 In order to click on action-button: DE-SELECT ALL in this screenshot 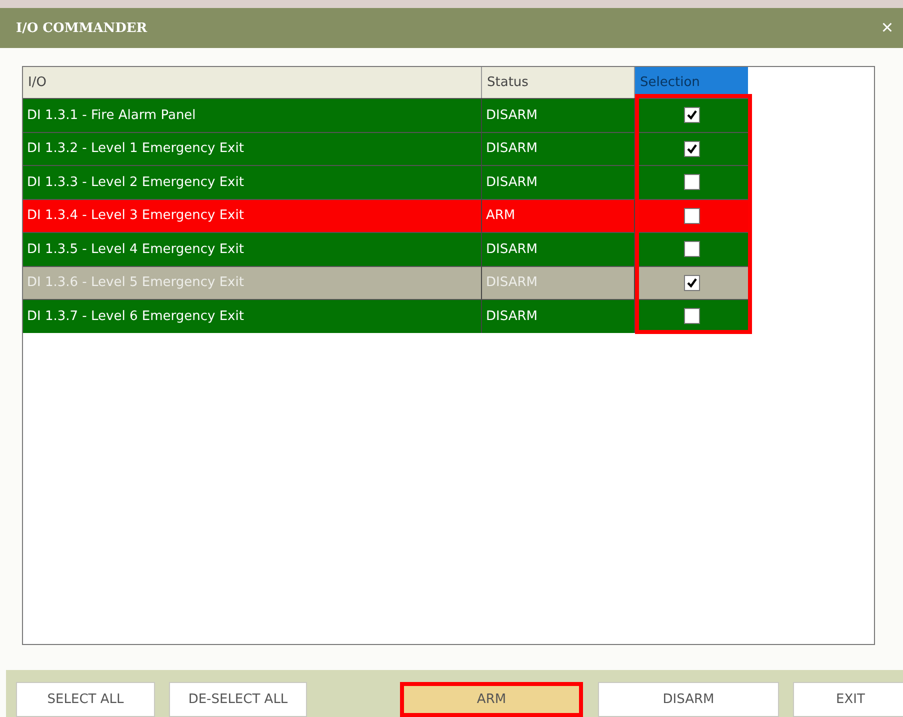, I will do `click(238, 699)`.